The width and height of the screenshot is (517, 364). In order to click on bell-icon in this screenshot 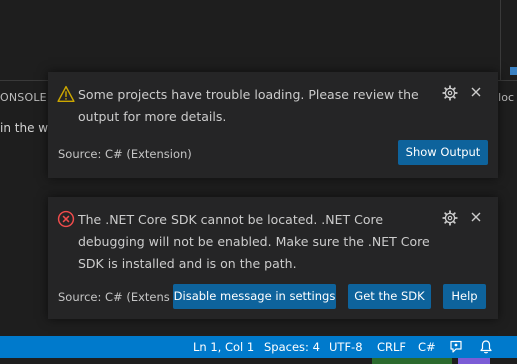, I will do `click(486, 347)`.